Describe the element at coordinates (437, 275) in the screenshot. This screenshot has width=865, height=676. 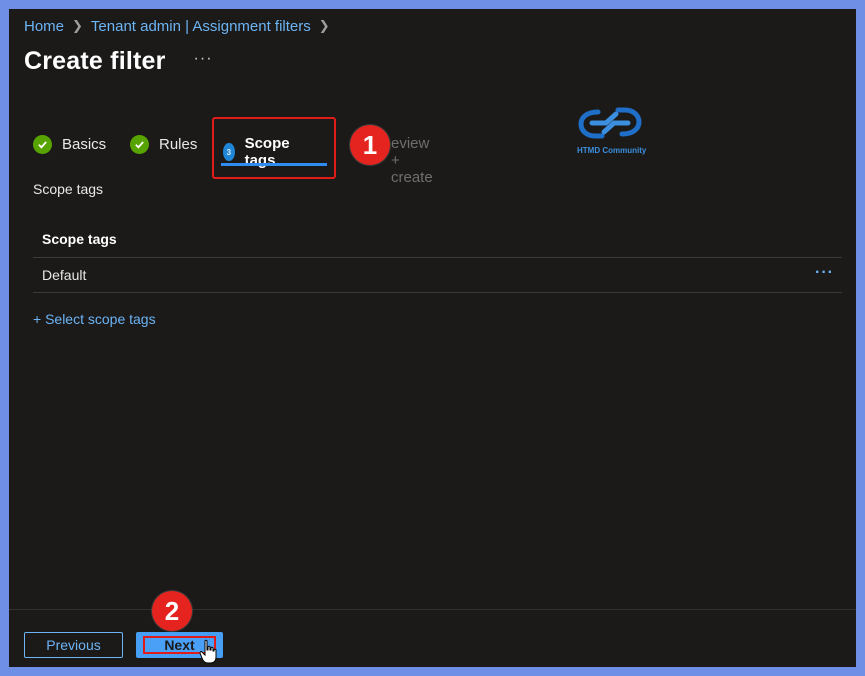
I see `table-row: Default ···` at that location.